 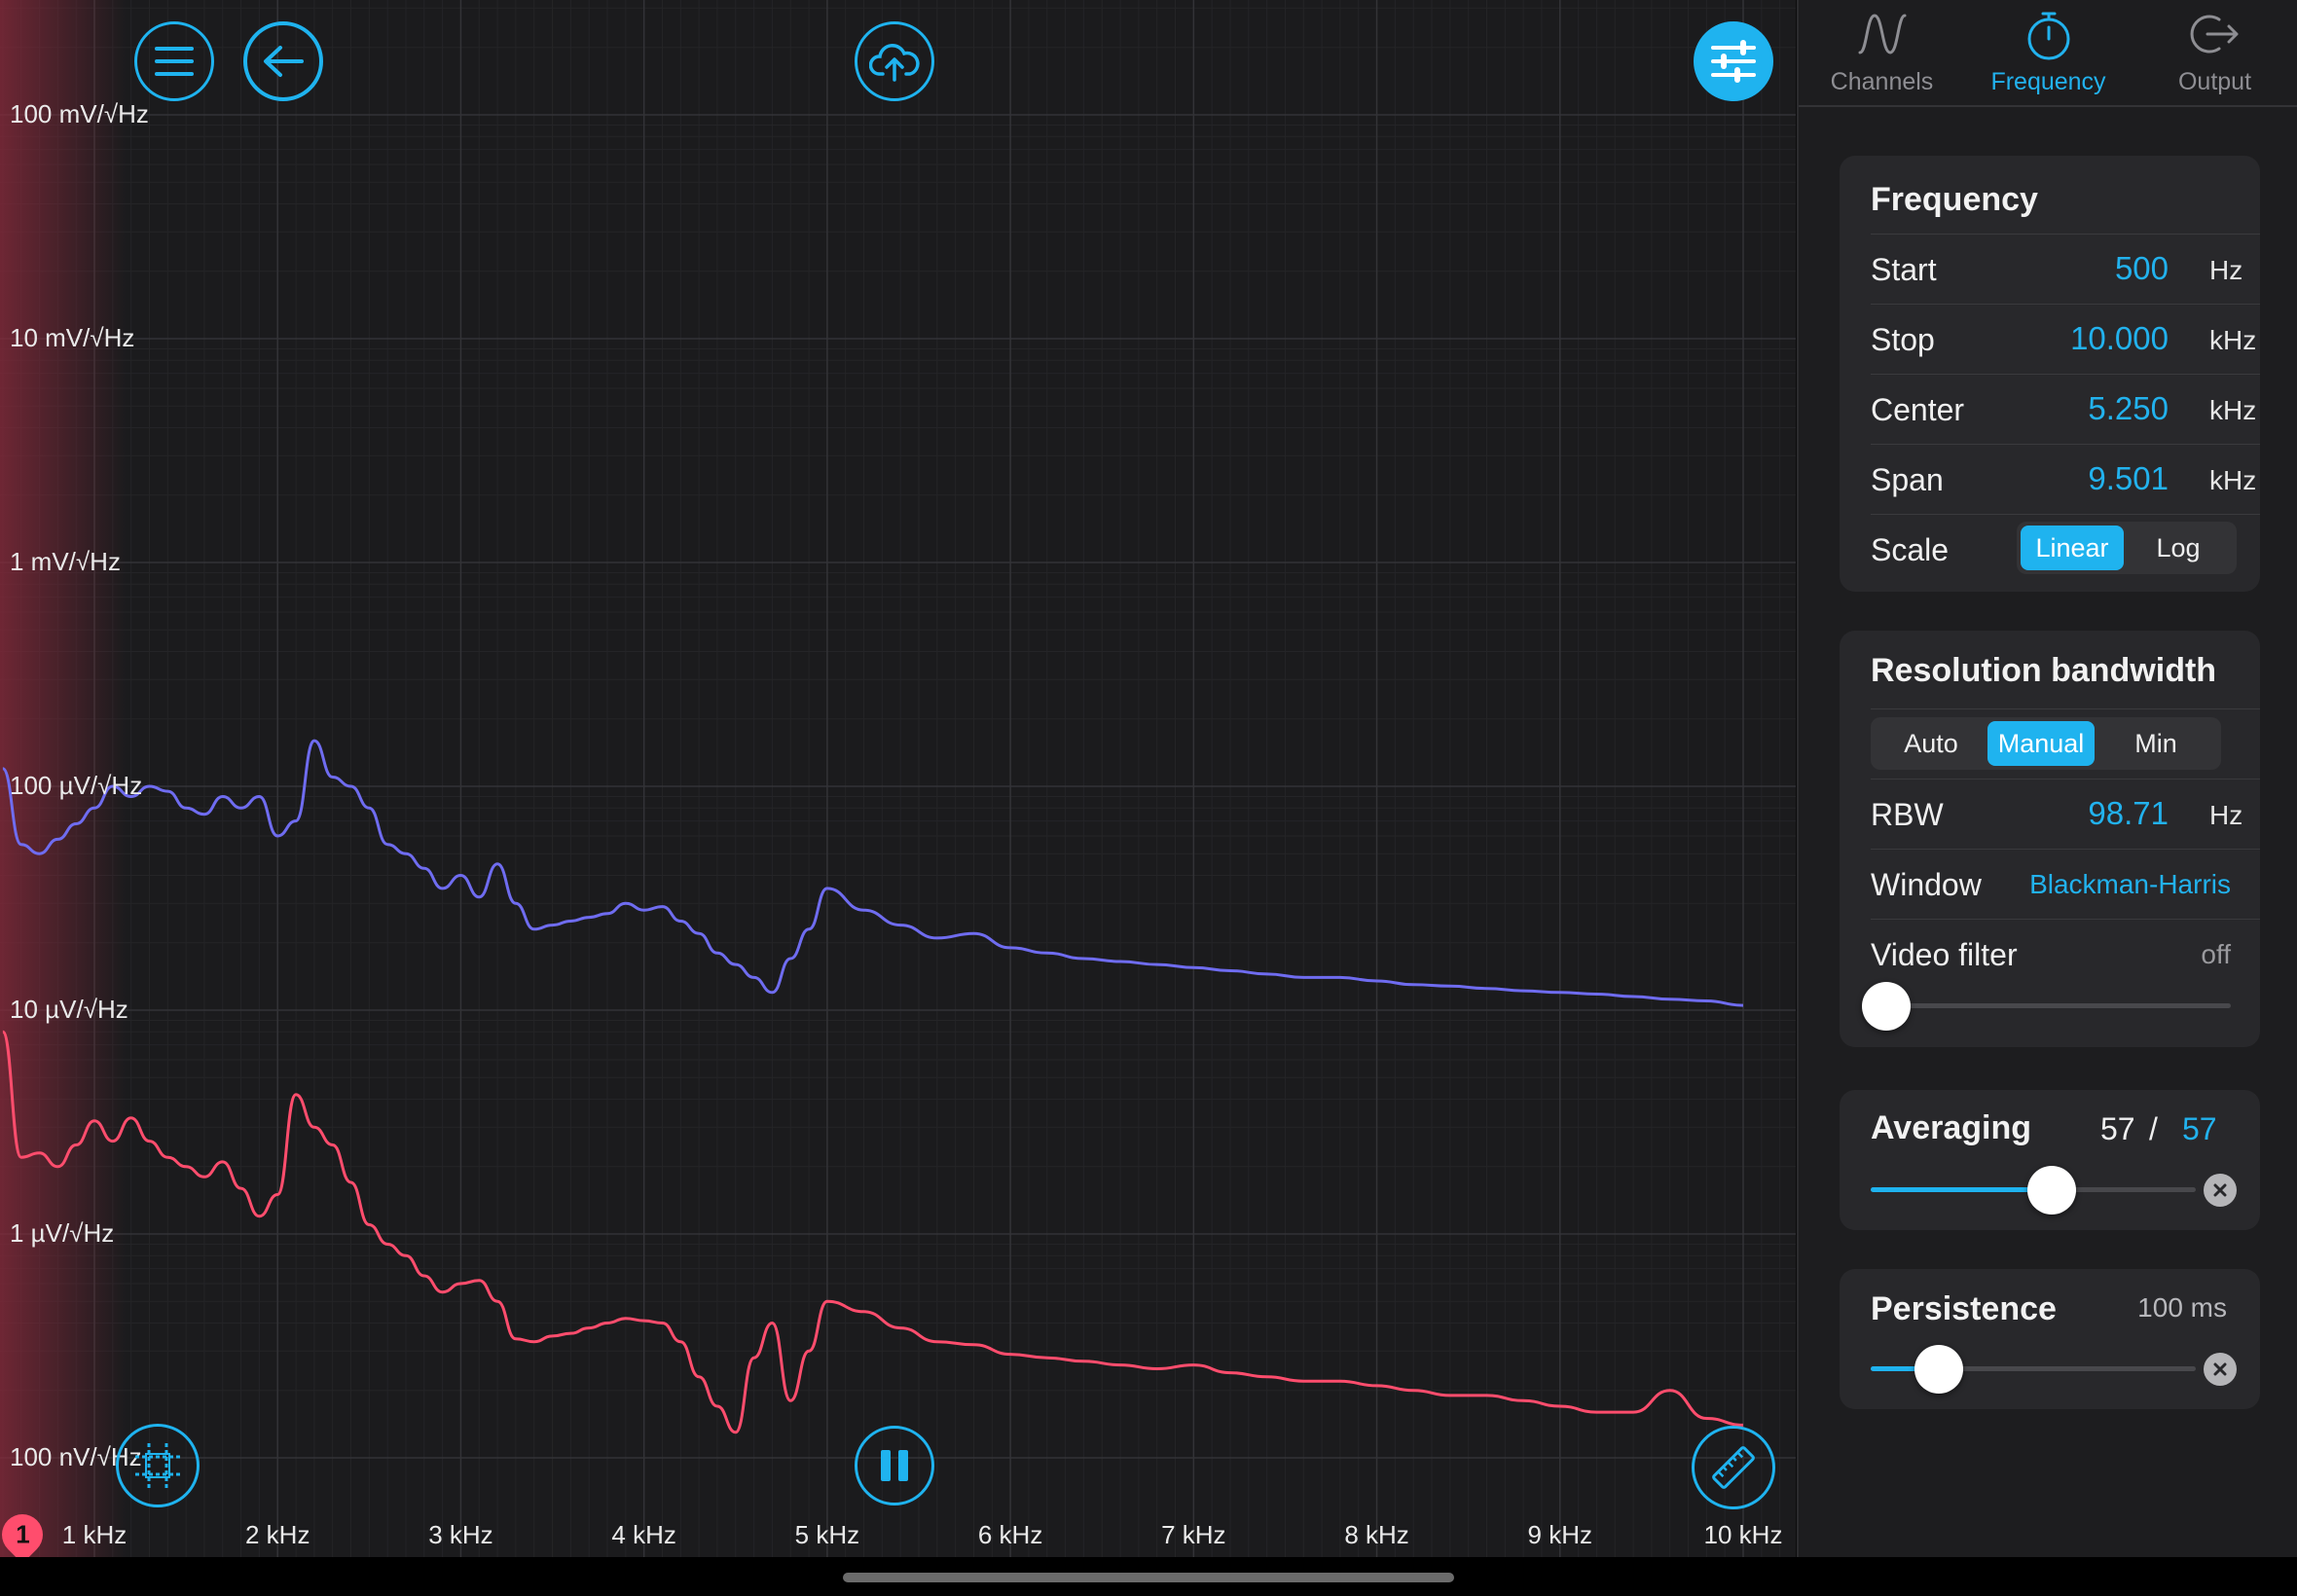 I want to click on span-unit: kHz, so click(x=2233, y=480).